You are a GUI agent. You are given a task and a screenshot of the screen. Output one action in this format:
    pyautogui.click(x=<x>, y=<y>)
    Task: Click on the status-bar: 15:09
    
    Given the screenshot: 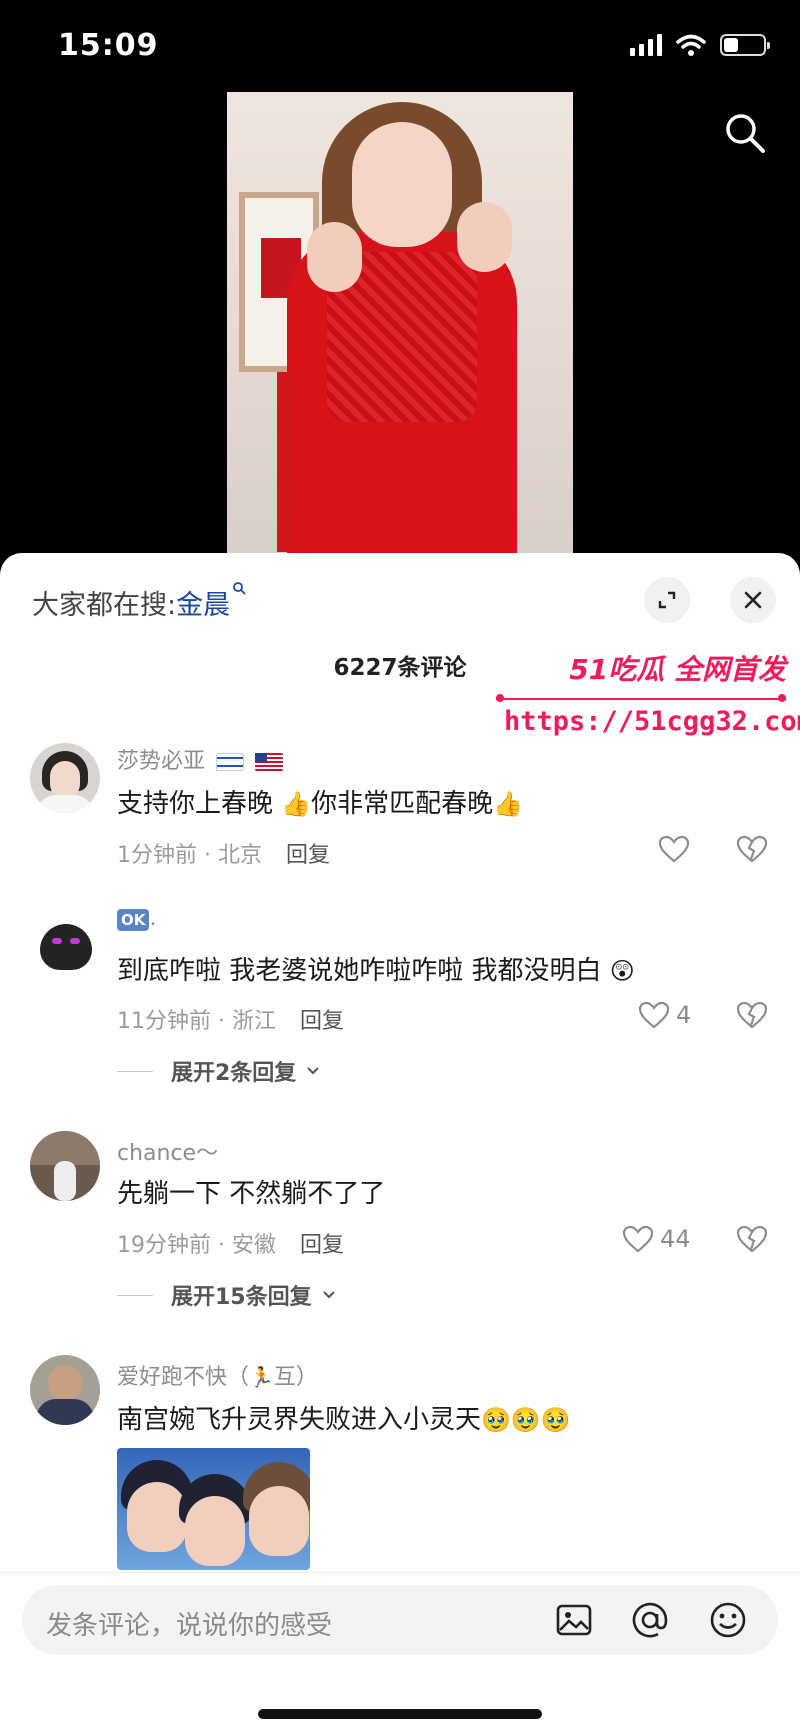 What is the action you would take?
    pyautogui.click(x=400, y=45)
    